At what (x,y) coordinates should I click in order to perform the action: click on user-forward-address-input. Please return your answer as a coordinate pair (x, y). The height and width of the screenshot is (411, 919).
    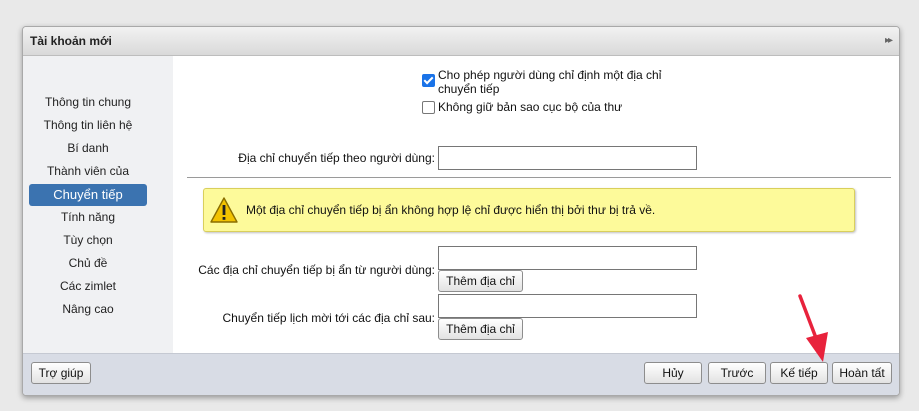
    Looking at the image, I should click on (567, 158).